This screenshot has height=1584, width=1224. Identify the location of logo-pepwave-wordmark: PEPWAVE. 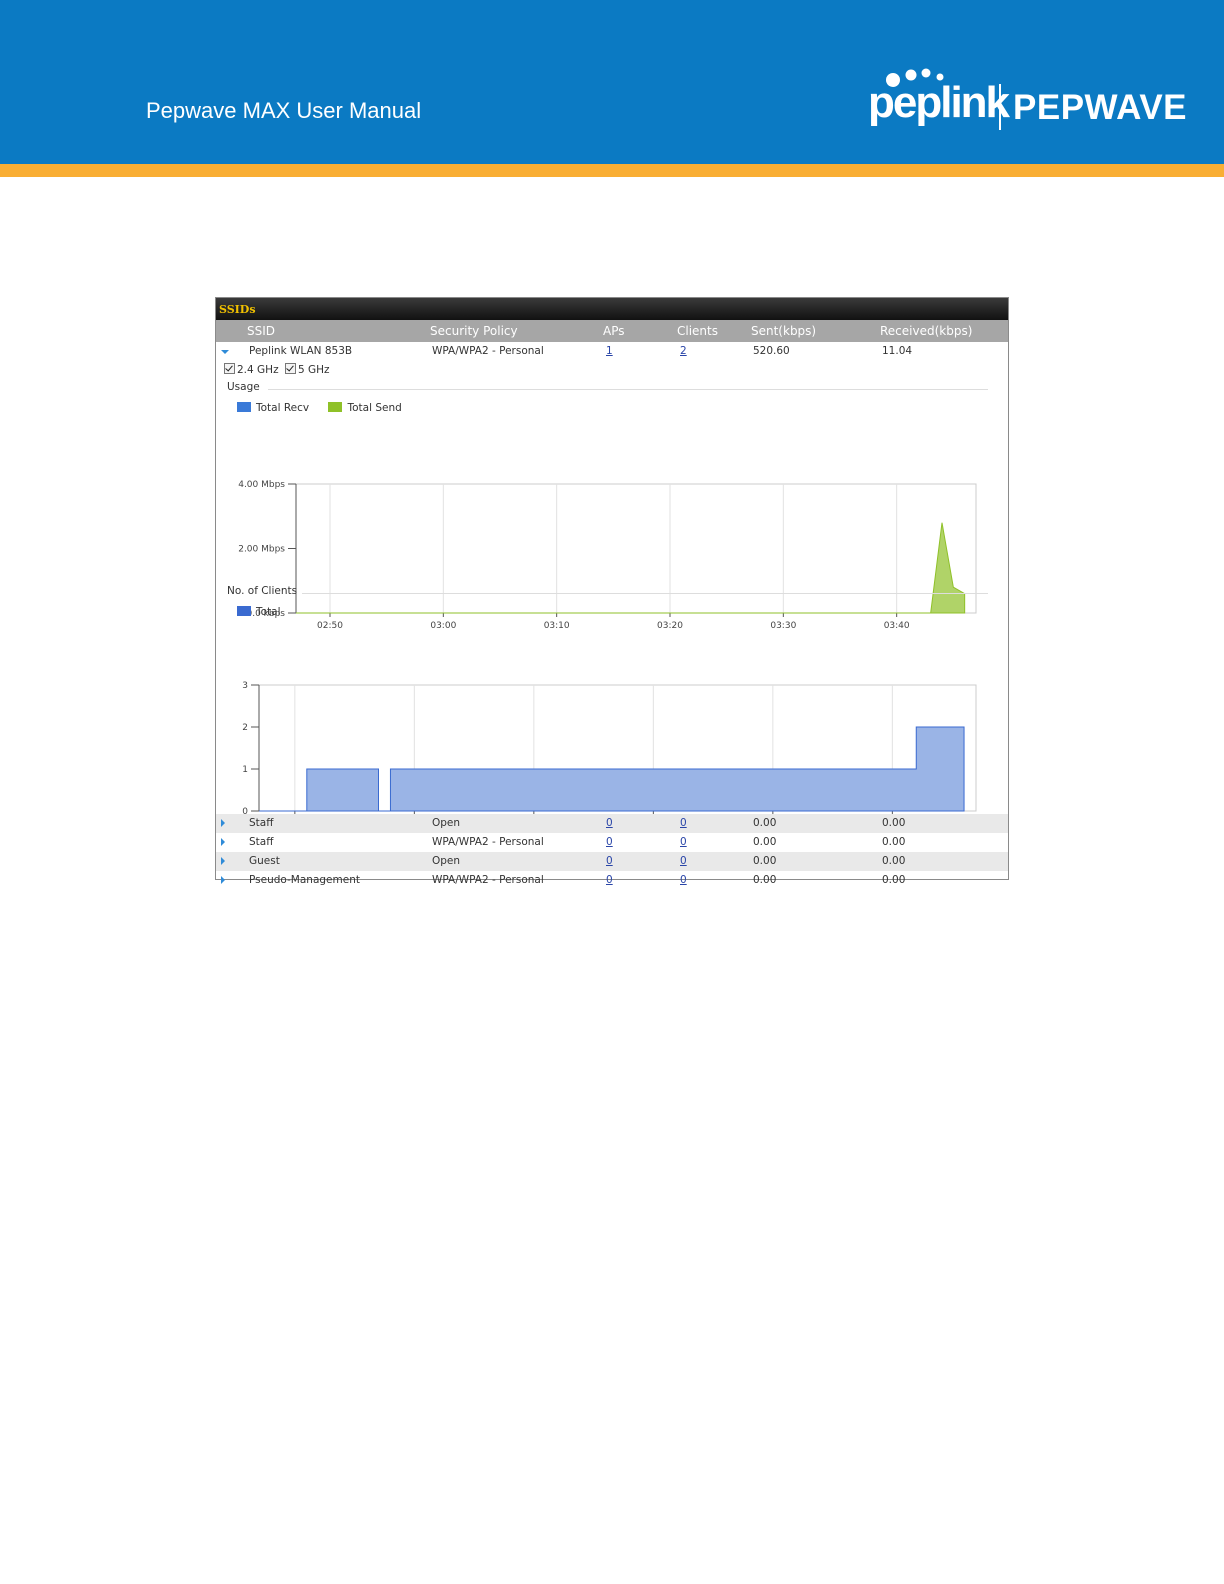
(1100, 107).